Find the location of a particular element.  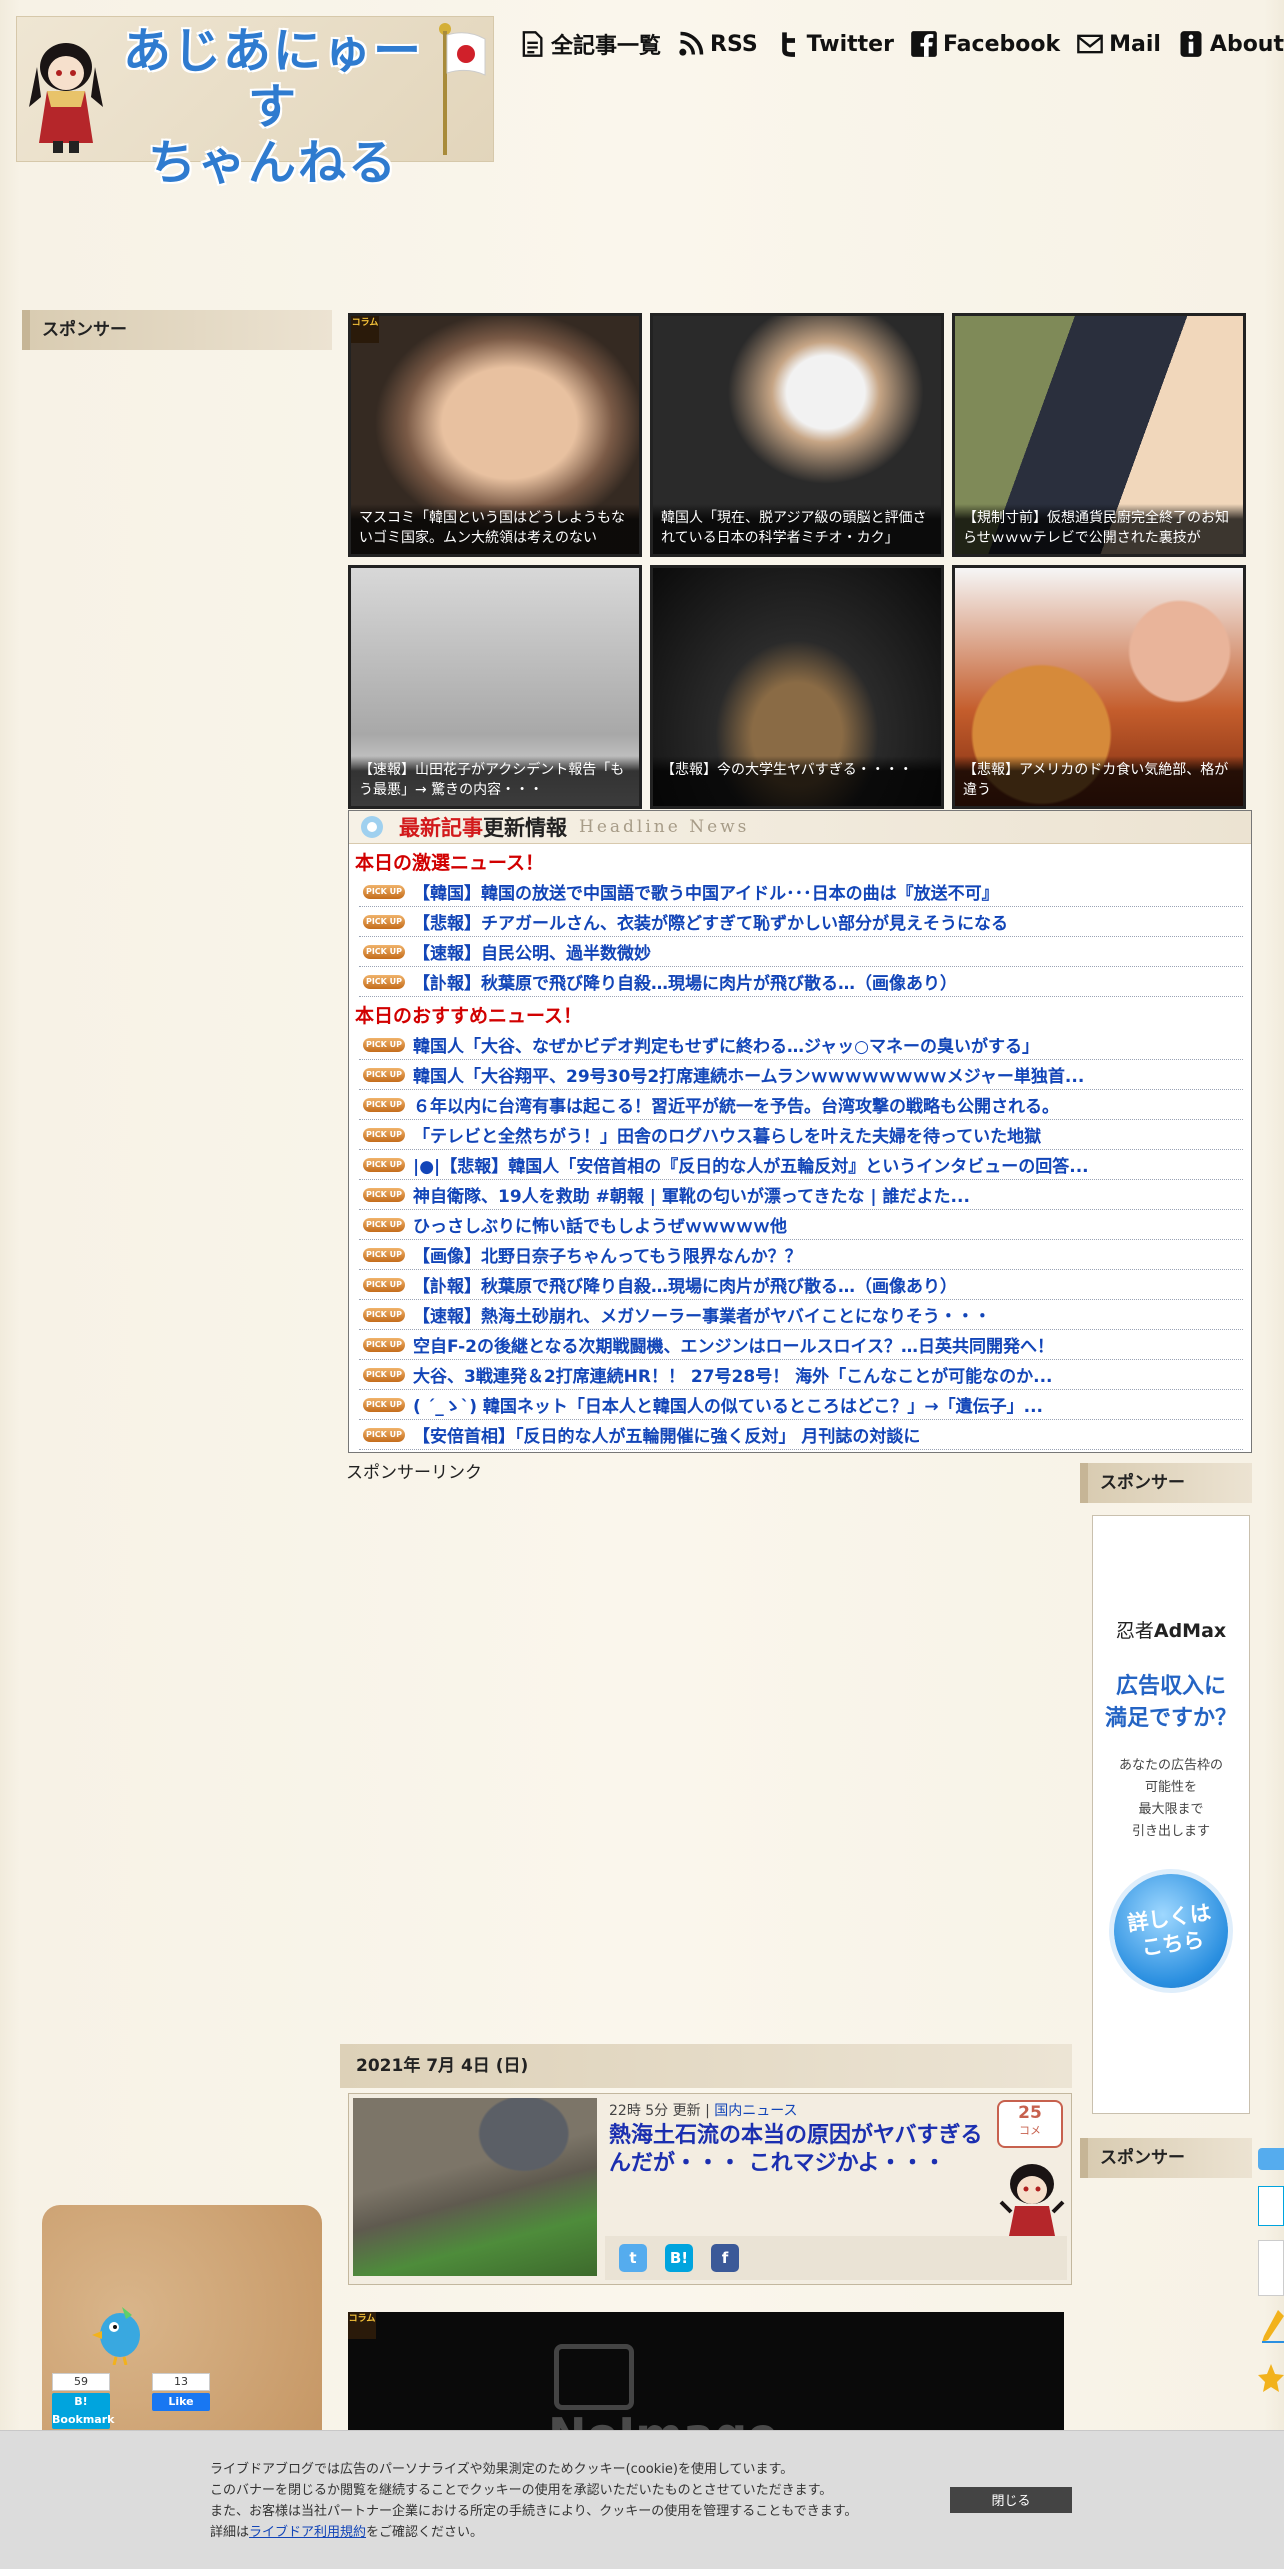

admax-details-button: 詳しくは こちら is located at coordinates (1171, 1931).